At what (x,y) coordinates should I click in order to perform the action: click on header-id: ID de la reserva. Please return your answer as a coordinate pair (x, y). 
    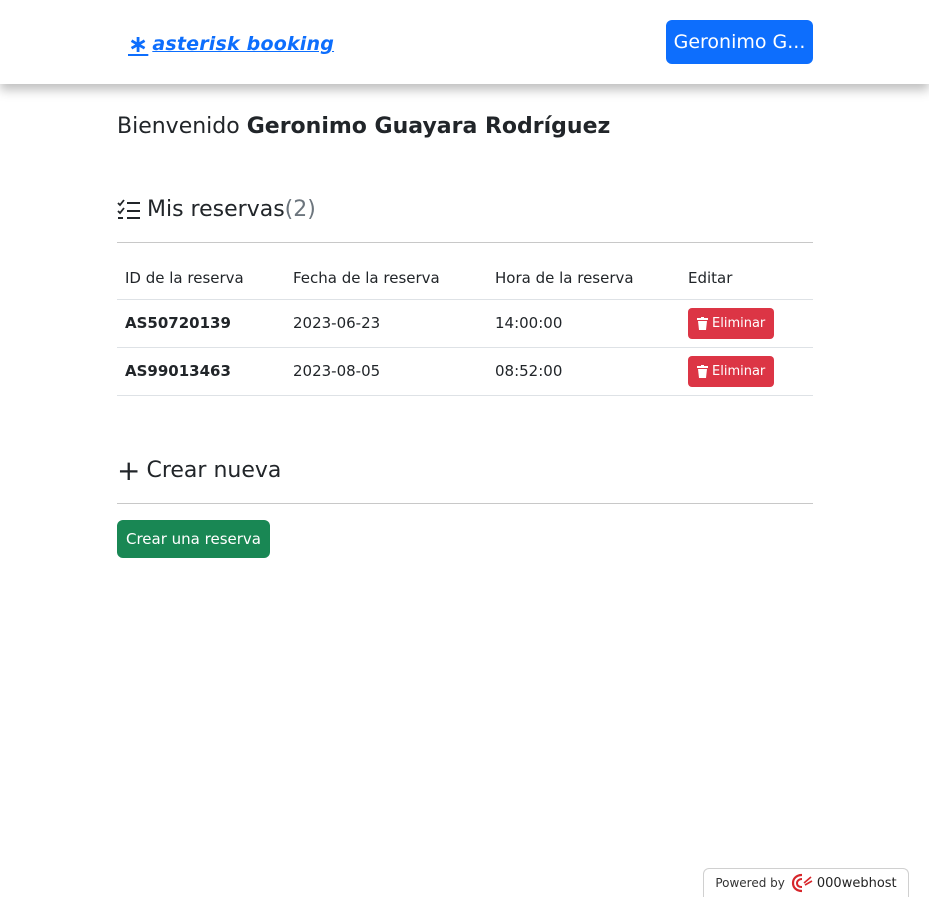
    Looking at the image, I should click on (201, 279).